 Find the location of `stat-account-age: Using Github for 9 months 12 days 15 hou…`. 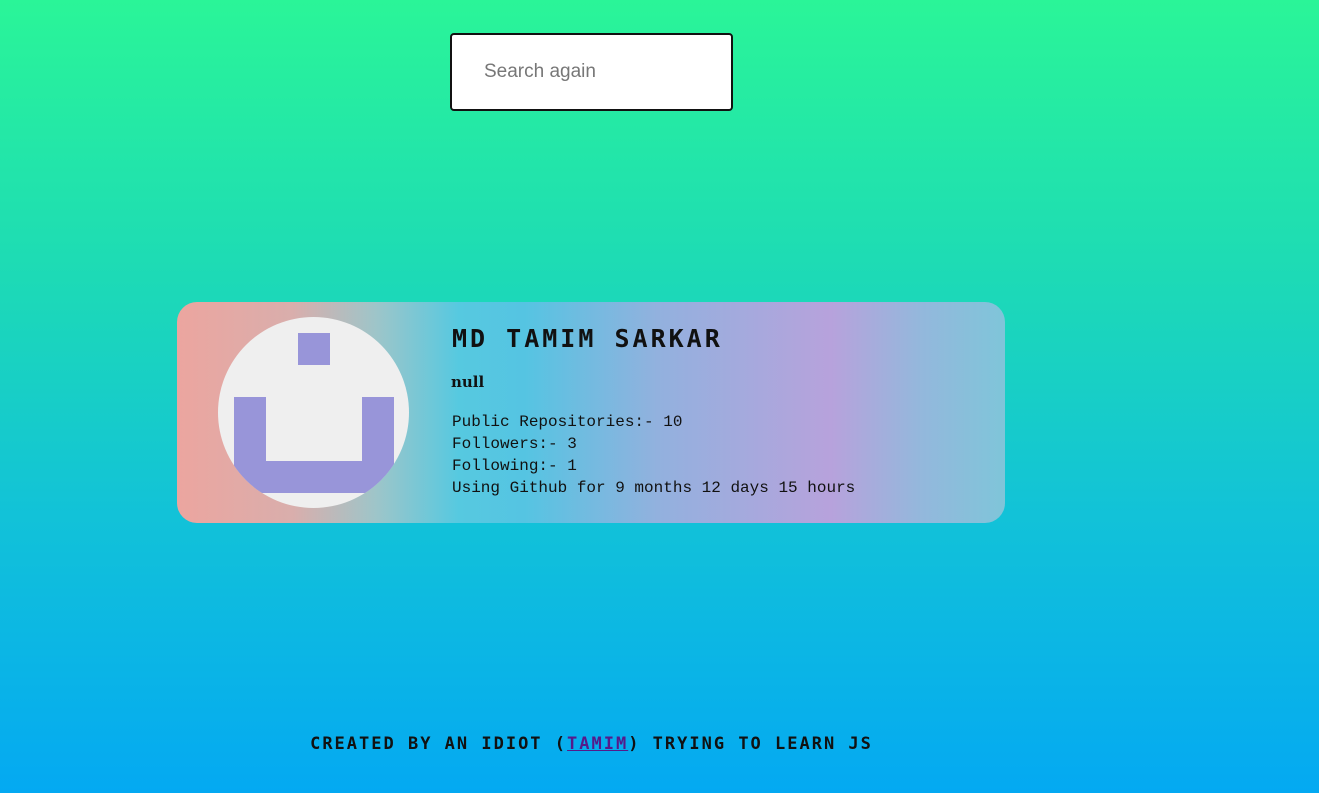

stat-account-age: Using Github for 9 months 12 days 15 hou… is located at coordinates (654, 488).